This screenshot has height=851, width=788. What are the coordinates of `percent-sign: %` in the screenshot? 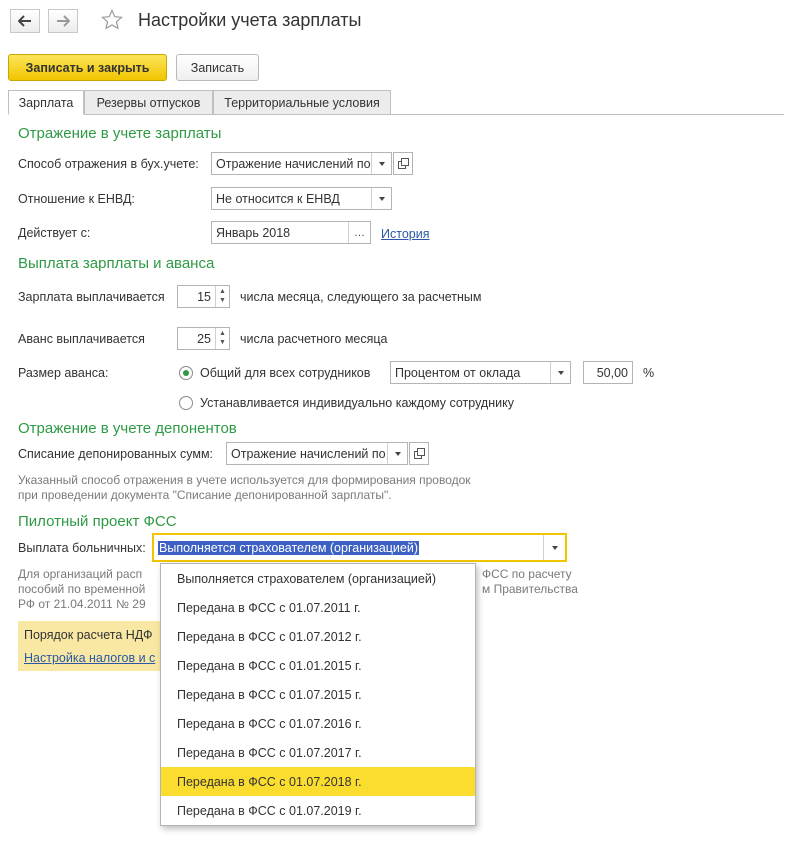 It's located at (649, 373).